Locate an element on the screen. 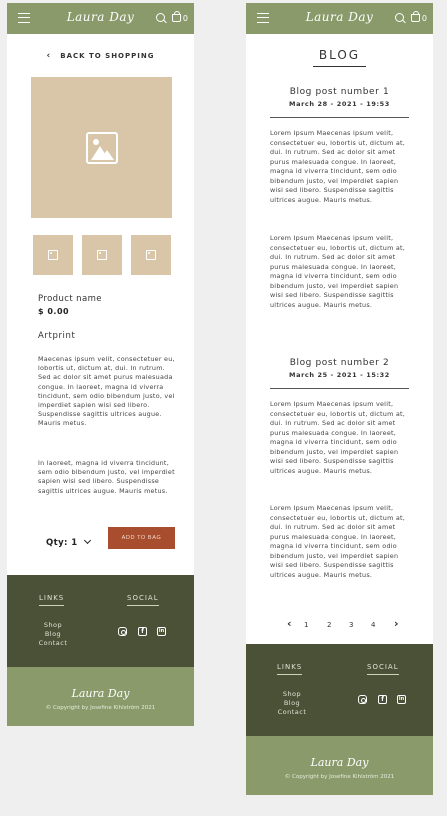 Image resolution: width=447 pixels, height=816 pixels. chevron-down-icon is located at coordinates (87, 540).